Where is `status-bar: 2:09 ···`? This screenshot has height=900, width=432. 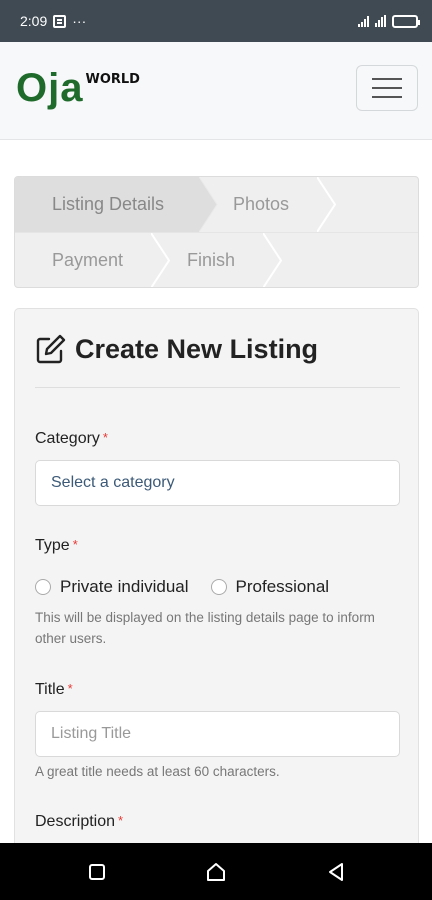
status-bar: 2:09 ··· is located at coordinates (216, 21).